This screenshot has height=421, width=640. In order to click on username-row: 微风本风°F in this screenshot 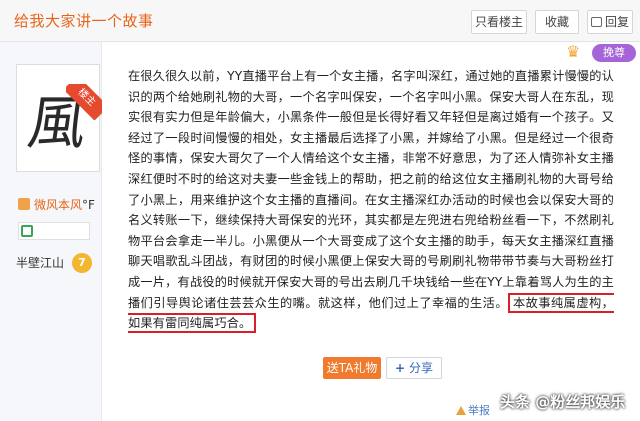, I will do `click(56, 204)`.